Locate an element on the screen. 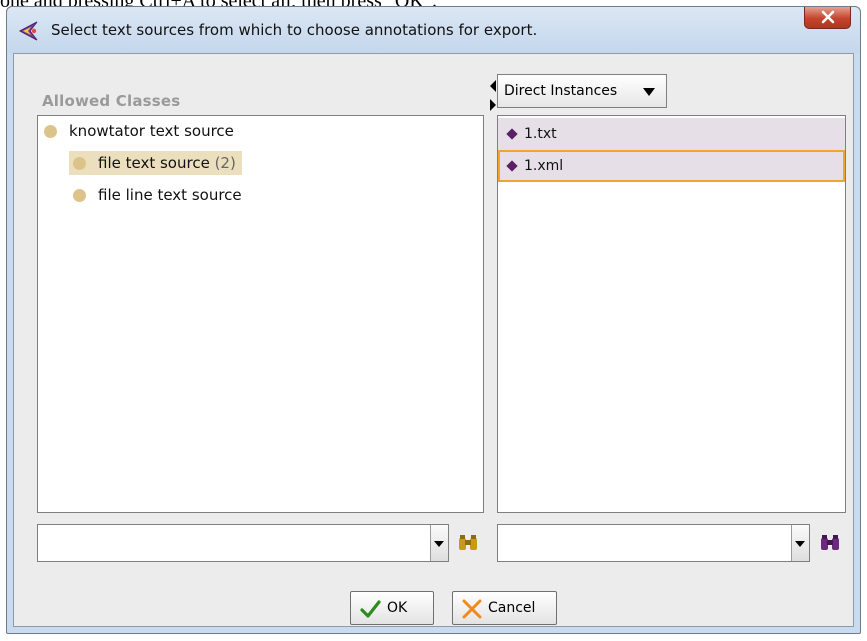 Image resolution: width=867 pixels, height=641 pixels. close-icon is located at coordinates (828, 17).